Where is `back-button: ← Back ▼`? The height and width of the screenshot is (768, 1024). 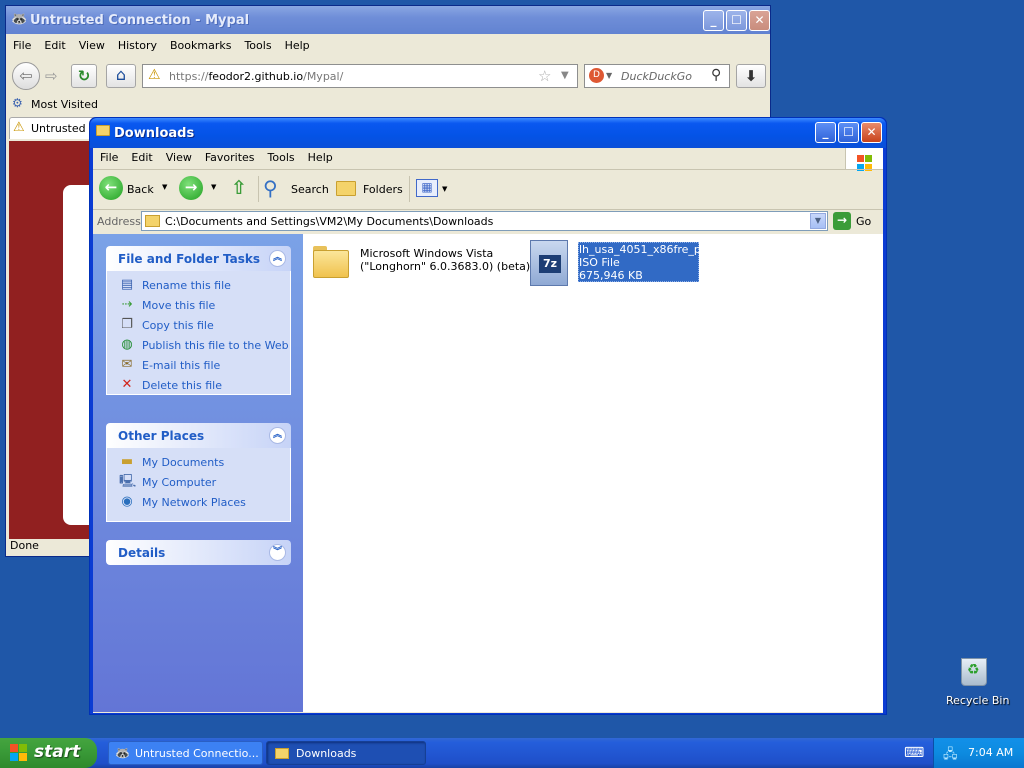
back-button: ← Back ▼ is located at coordinates (134, 189).